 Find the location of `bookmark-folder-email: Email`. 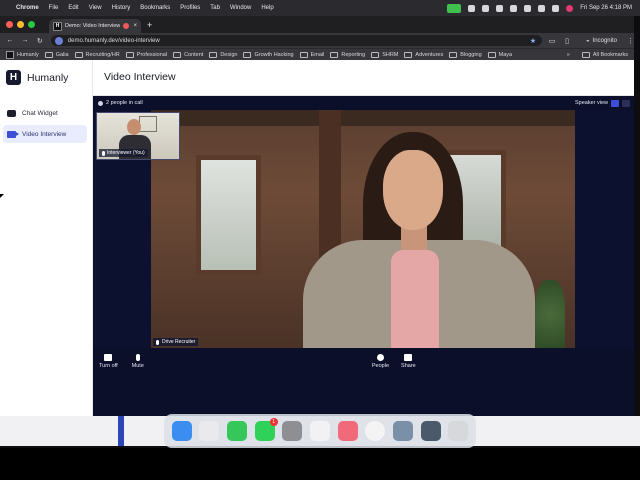

bookmark-folder-email: Email is located at coordinates (311, 54).